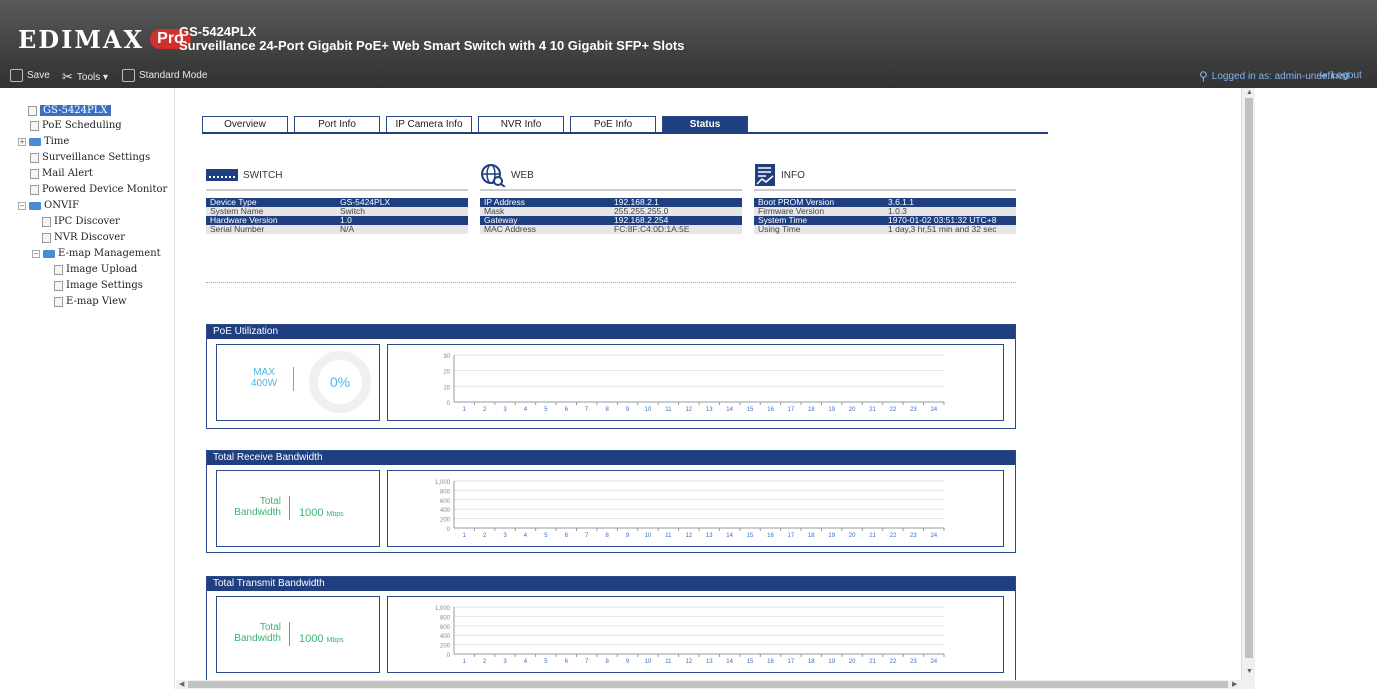 This screenshot has height=689, width=1377. Describe the element at coordinates (61, 173) in the screenshot. I see `tree-item-mail-alert: Mail Alert` at that location.